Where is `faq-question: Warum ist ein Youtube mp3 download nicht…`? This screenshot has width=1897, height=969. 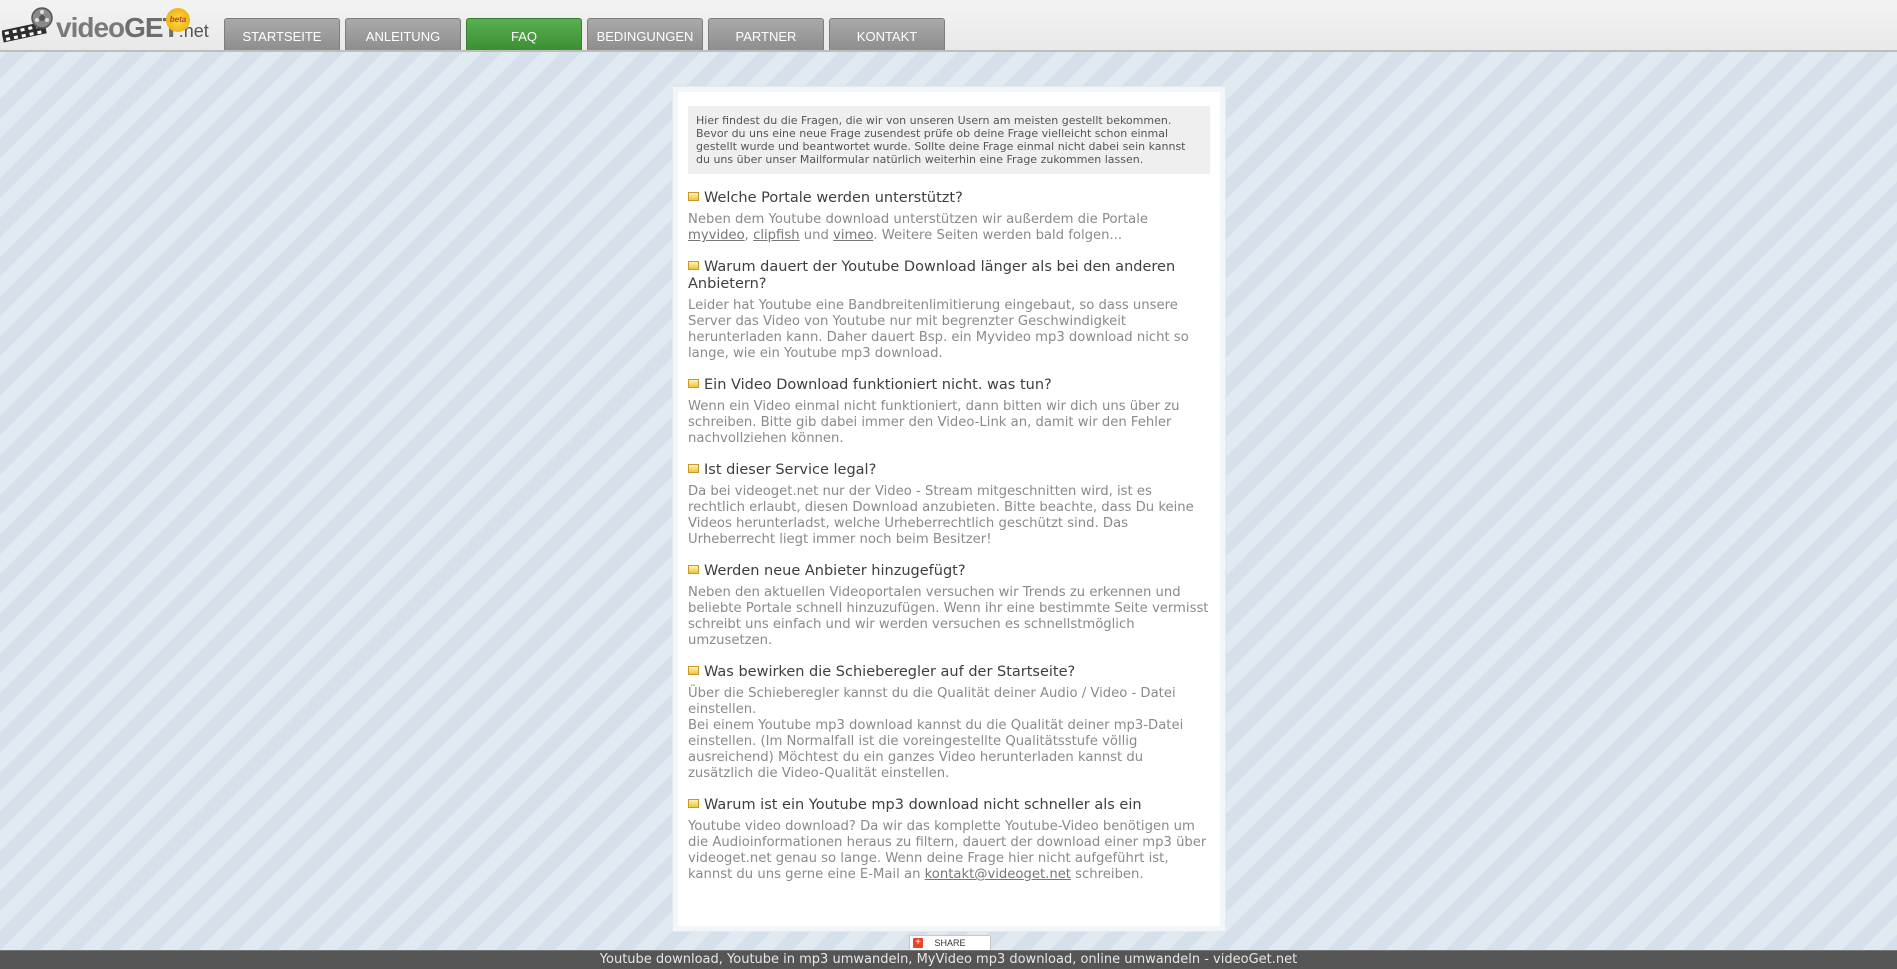 faq-question: Warum ist ein Youtube mp3 download nicht… is located at coordinates (949, 805).